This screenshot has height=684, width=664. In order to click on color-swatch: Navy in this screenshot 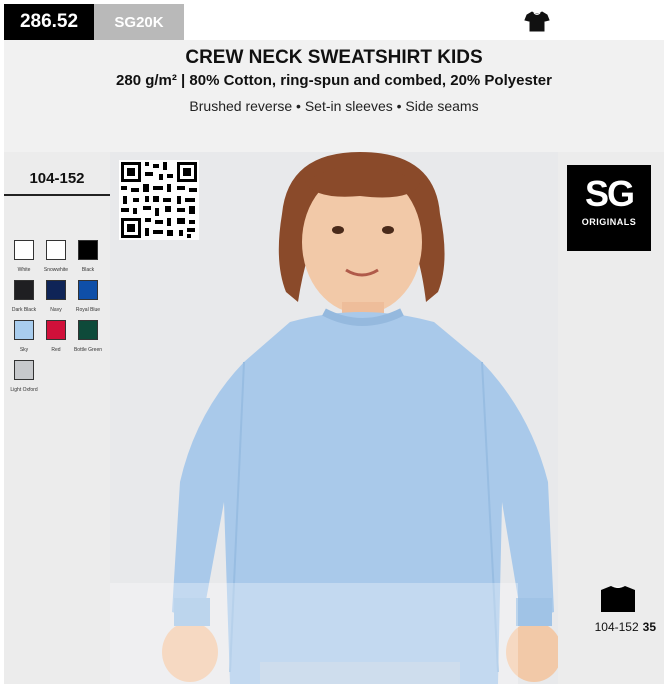, I will do `click(56, 296)`.